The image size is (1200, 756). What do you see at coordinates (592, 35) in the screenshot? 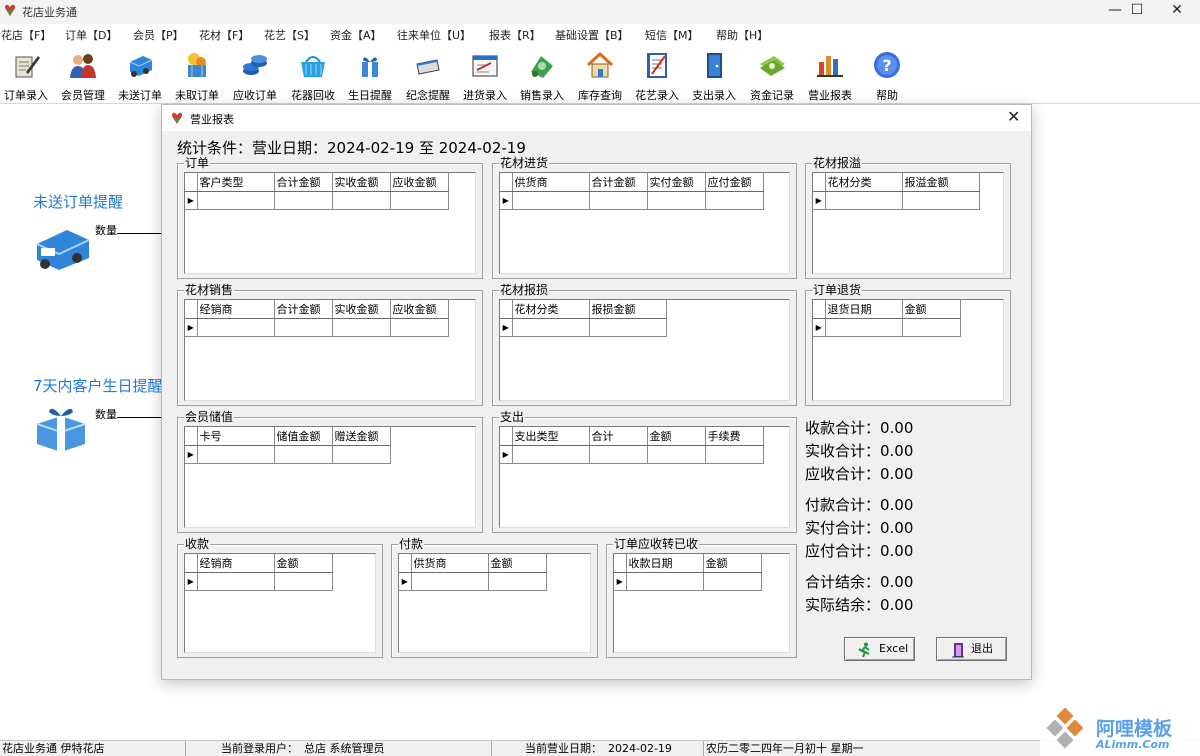
I see `menu-settings: 基础设置【B】` at bounding box center [592, 35].